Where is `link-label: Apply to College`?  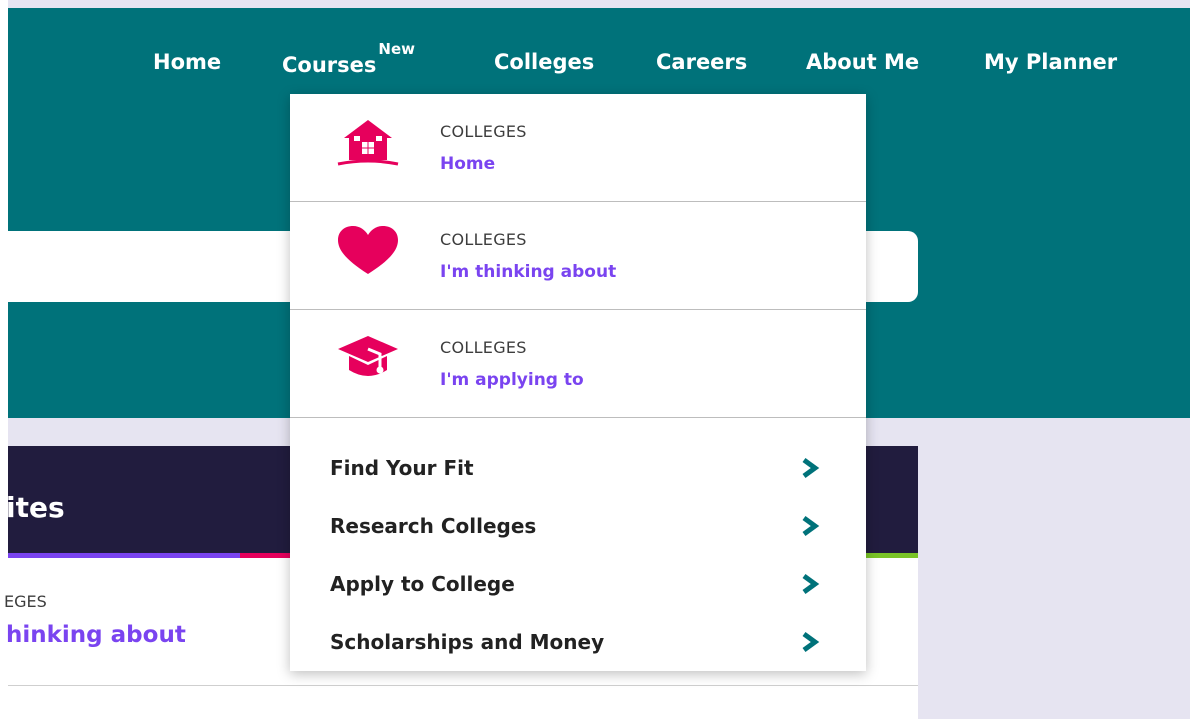 link-label: Apply to College is located at coordinates (422, 584).